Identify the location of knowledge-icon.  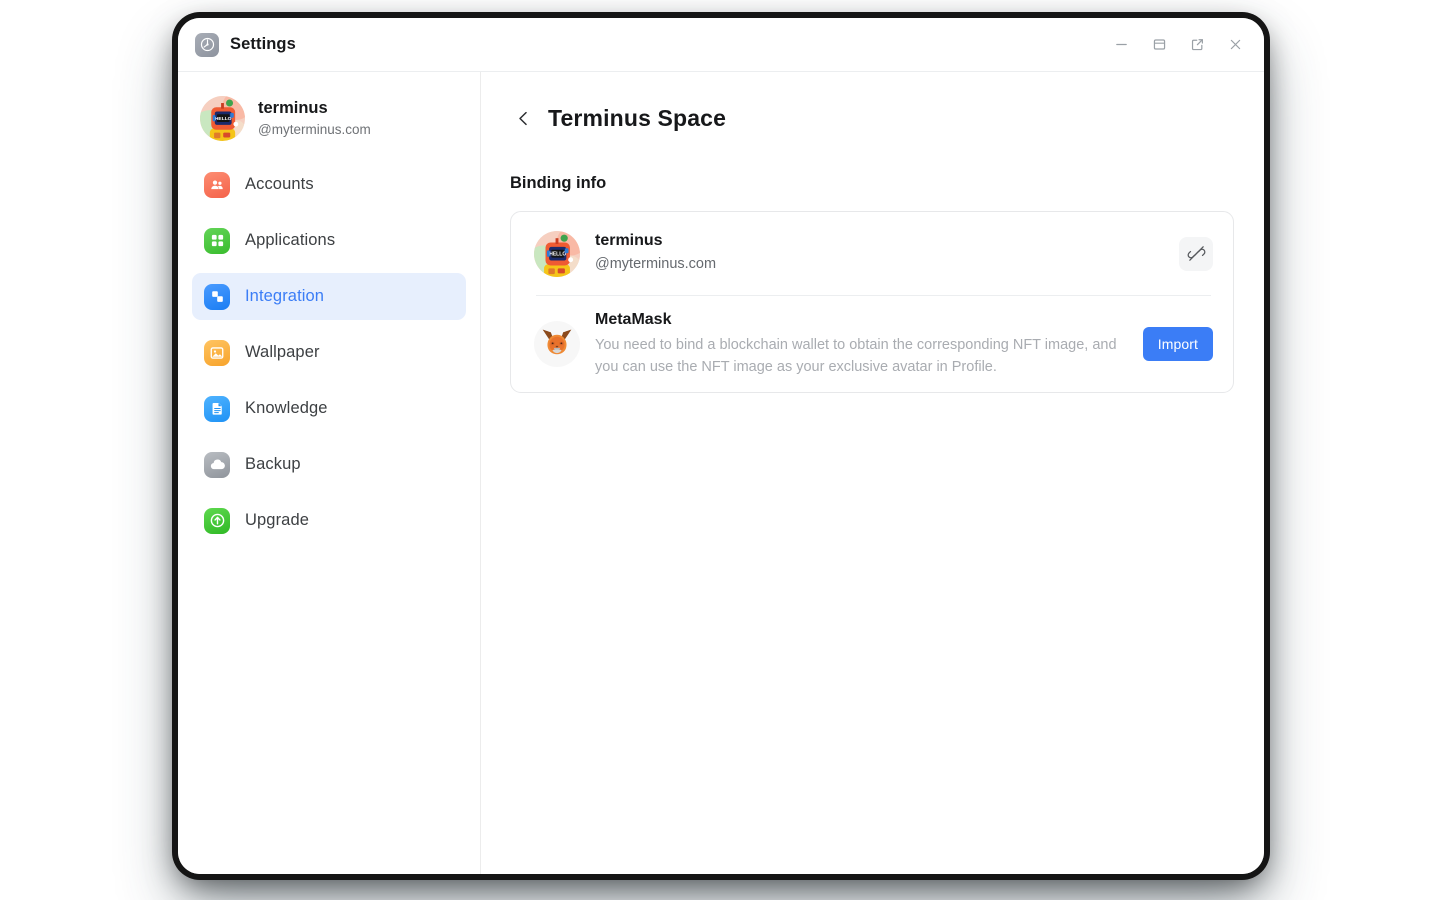
(217, 408).